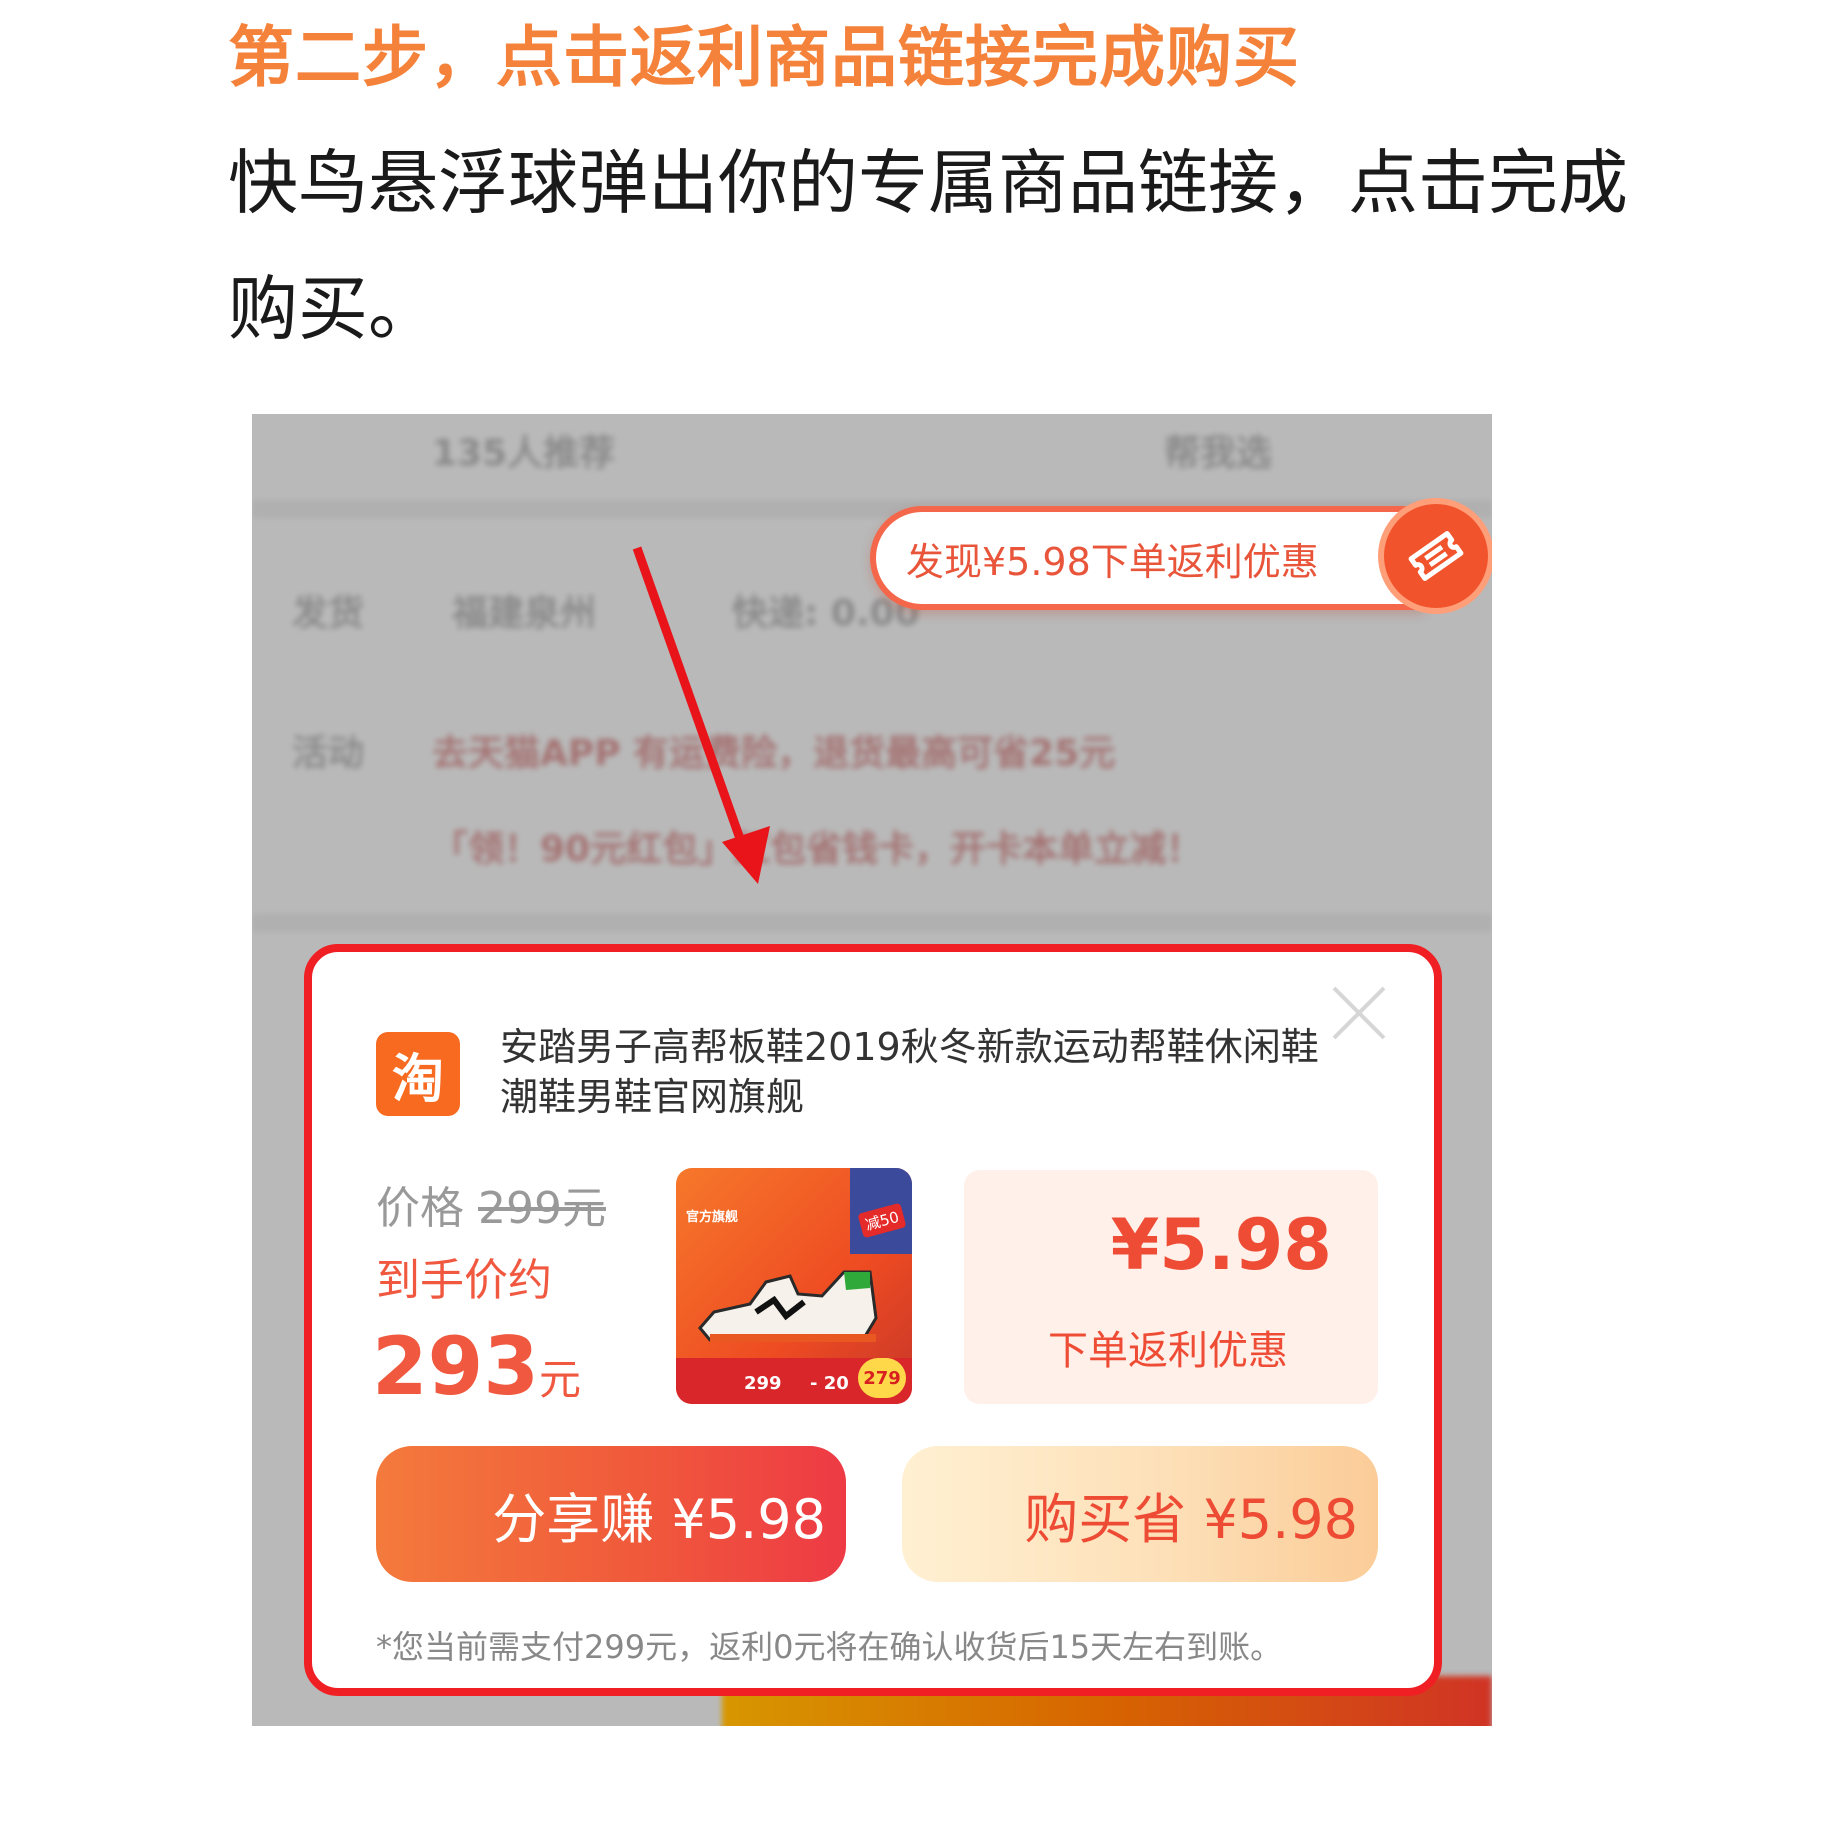 This screenshot has height=1840, width=1824. I want to click on product-image: 减50 官方旗舰 299 - 20 279, so click(794, 1286).